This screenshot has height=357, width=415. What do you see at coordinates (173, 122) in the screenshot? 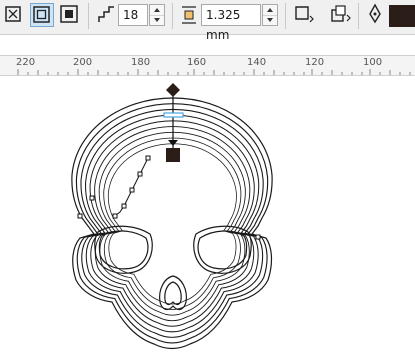
I see `contour-direction-vector` at bounding box center [173, 122].